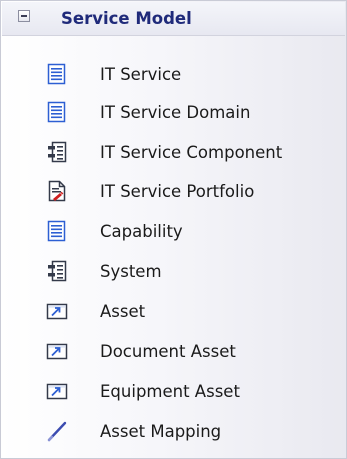 The image size is (347, 459). Describe the element at coordinates (141, 231) in the screenshot. I see `toolbox-item-label: Capability` at that location.